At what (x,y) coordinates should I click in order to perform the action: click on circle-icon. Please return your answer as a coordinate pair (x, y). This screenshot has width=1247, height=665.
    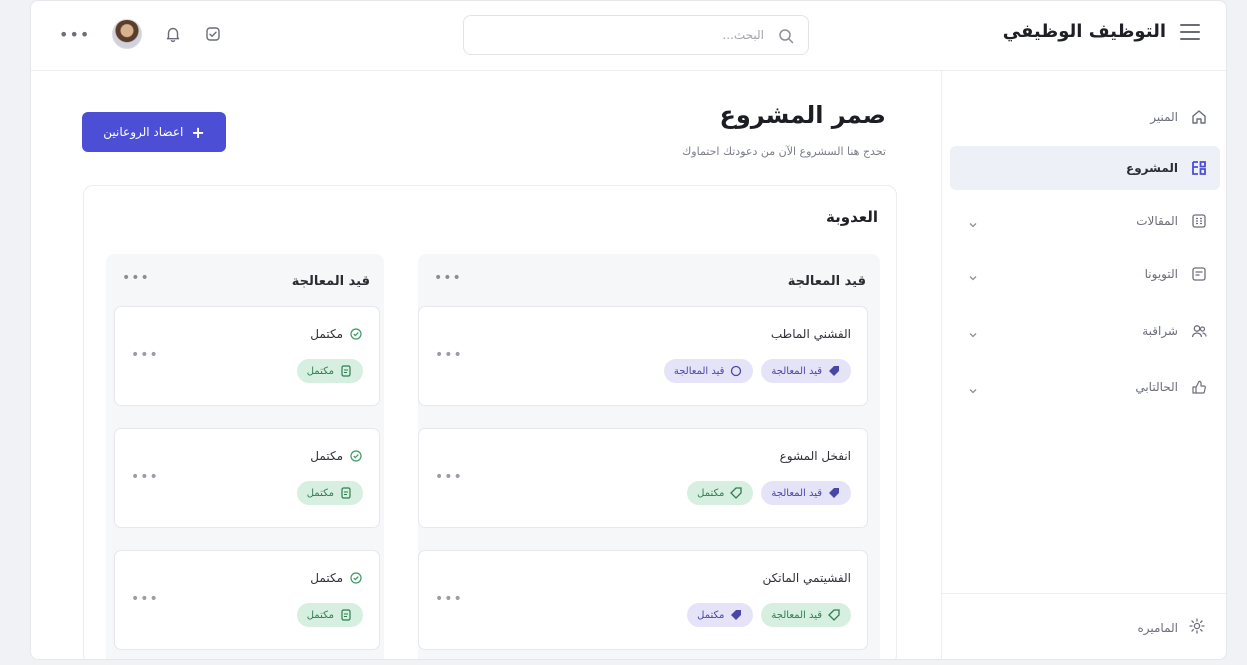
    Looking at the image, I should click on (736, 371).